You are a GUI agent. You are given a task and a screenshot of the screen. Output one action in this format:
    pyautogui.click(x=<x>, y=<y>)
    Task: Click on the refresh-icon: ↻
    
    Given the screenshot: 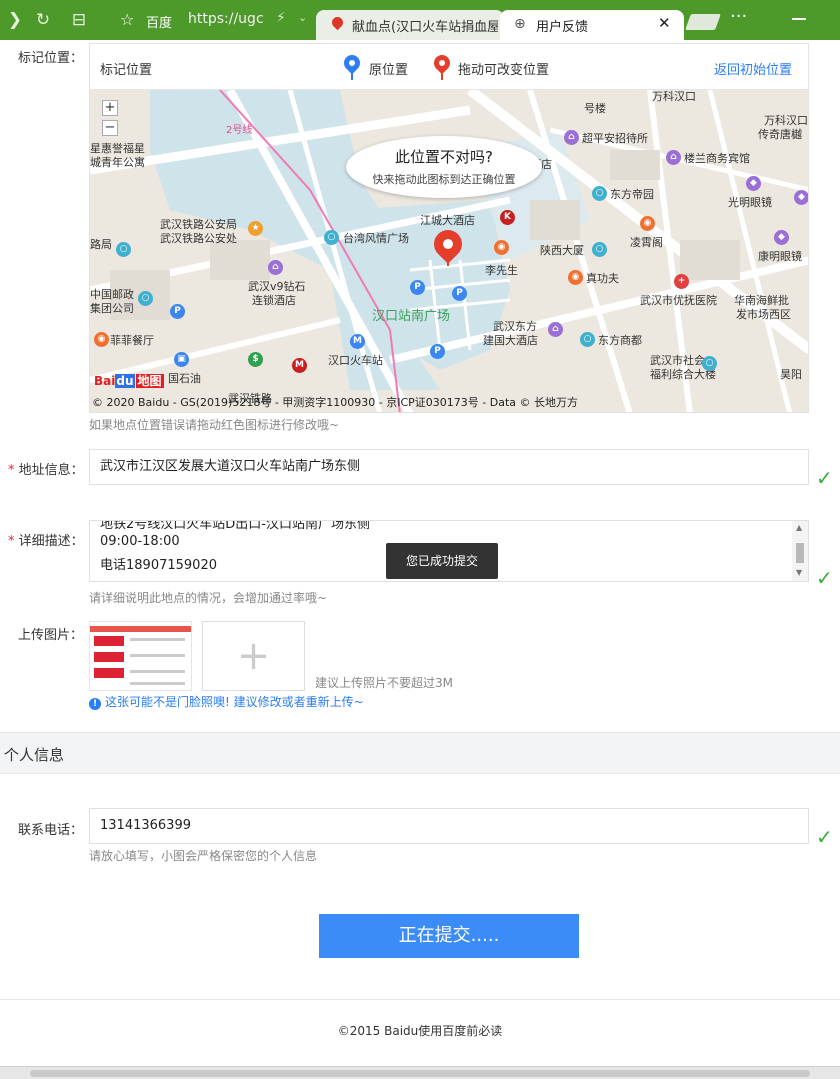 What is the action you would take?
    pyautogui.click(x=43, y=20)
    